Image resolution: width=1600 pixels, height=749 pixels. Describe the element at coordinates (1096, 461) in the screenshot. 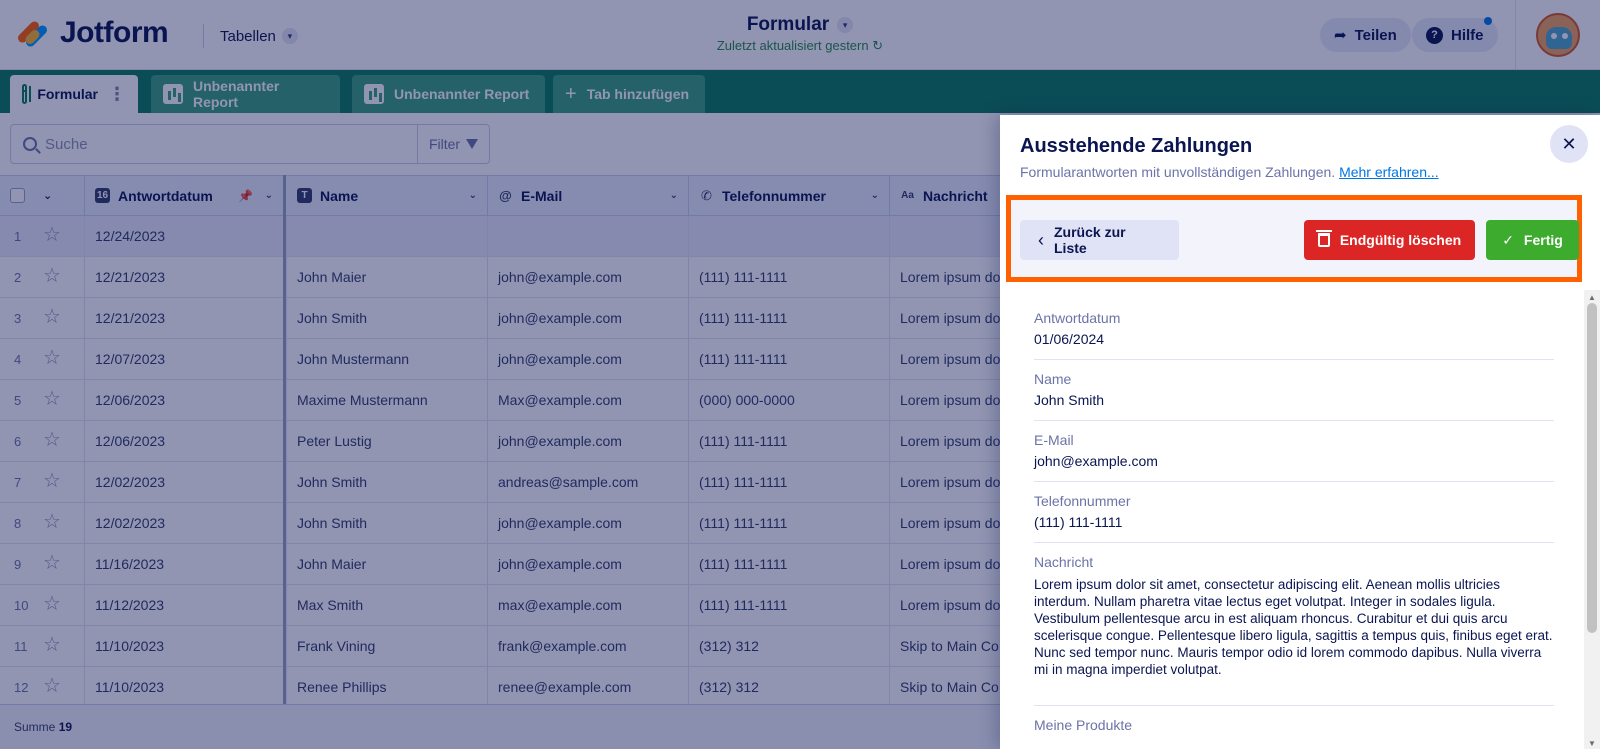

I see `field-value: john@example.com` at that location.